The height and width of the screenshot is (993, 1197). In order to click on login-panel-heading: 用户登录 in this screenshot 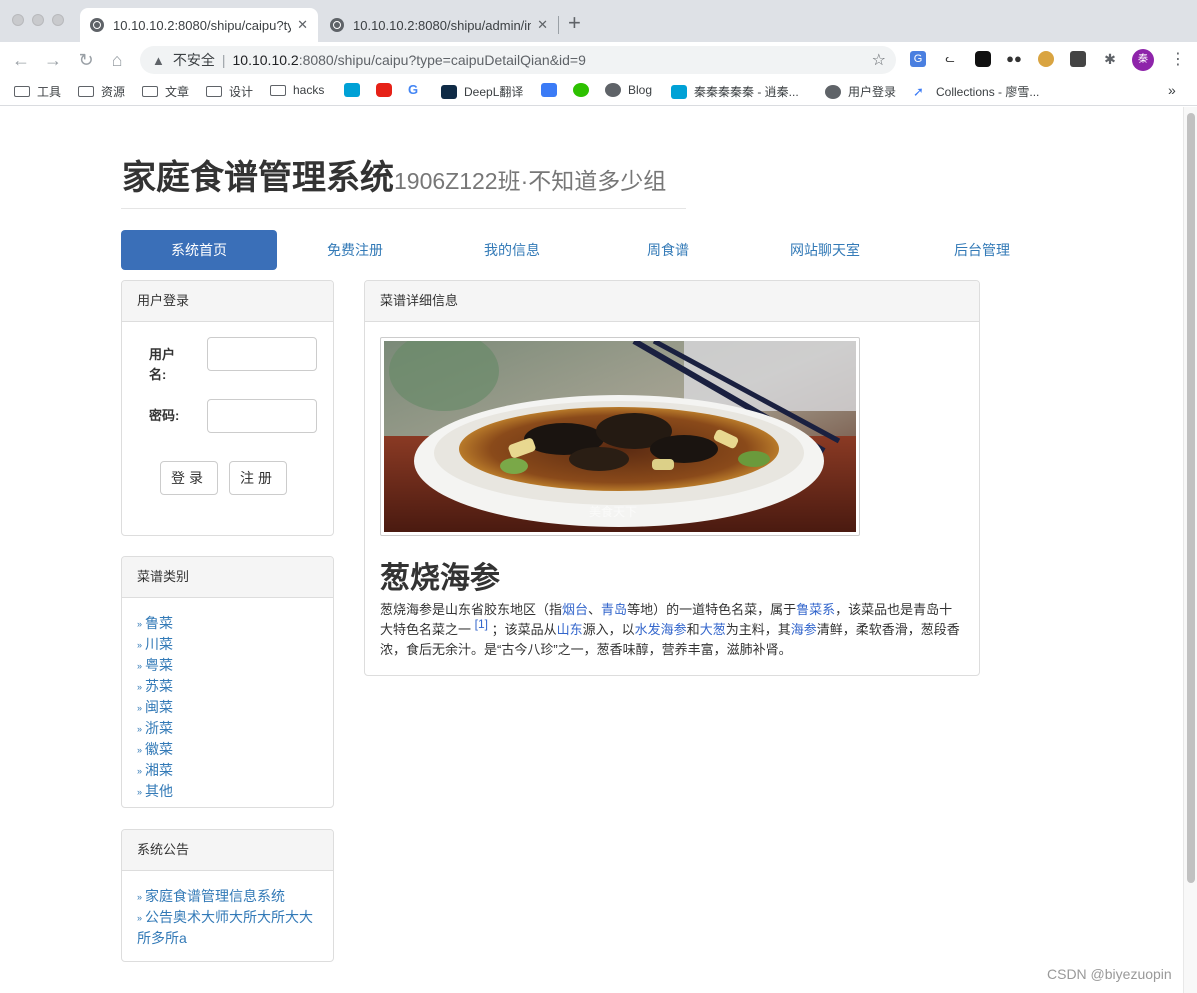, I will do `click(227, 301)`.